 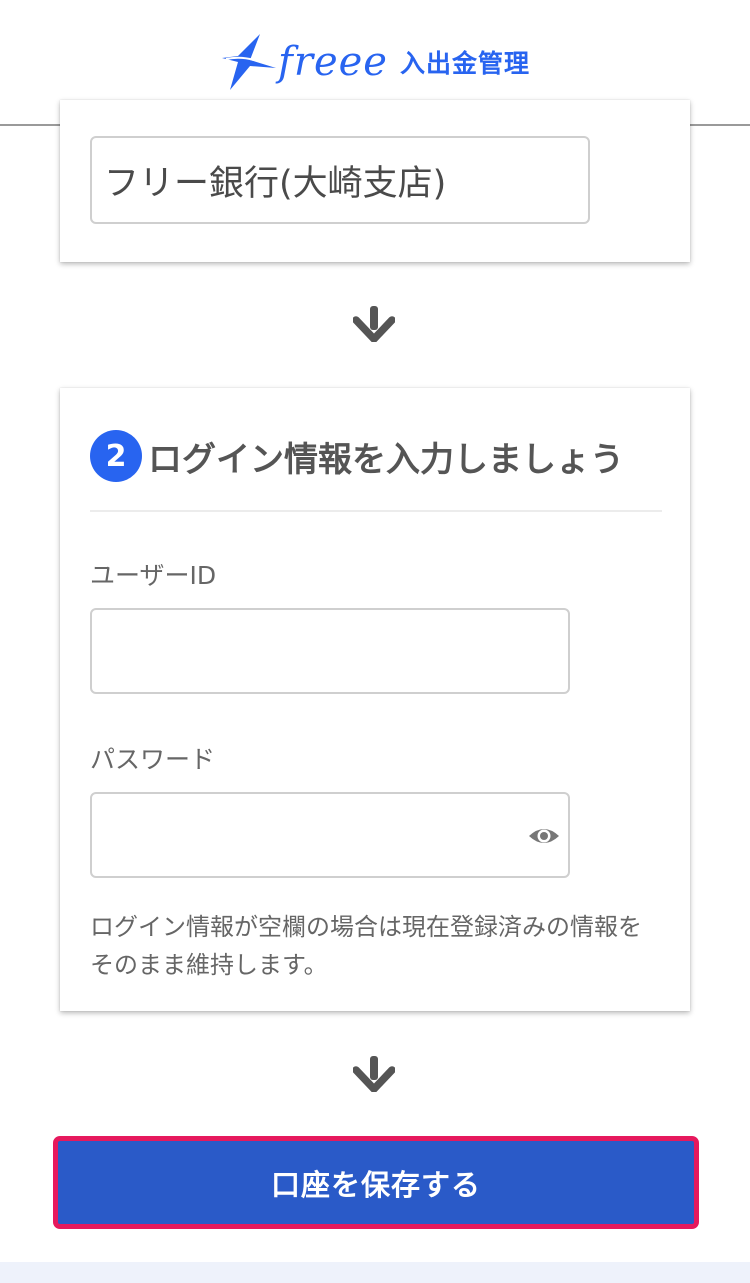 What do you see at coordinates (330, 651) in the screenshot?
I see `user-id-input` at bounding box center [330, 651].